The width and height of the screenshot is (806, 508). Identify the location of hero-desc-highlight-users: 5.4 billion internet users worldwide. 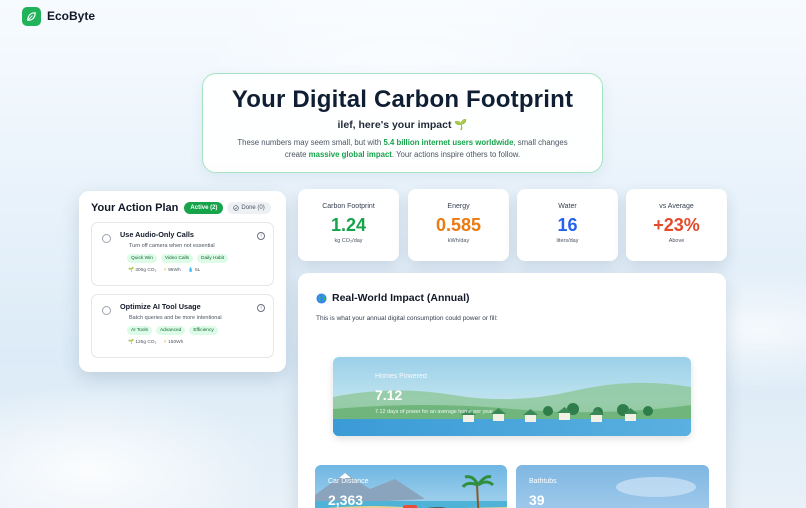
(448, 142).